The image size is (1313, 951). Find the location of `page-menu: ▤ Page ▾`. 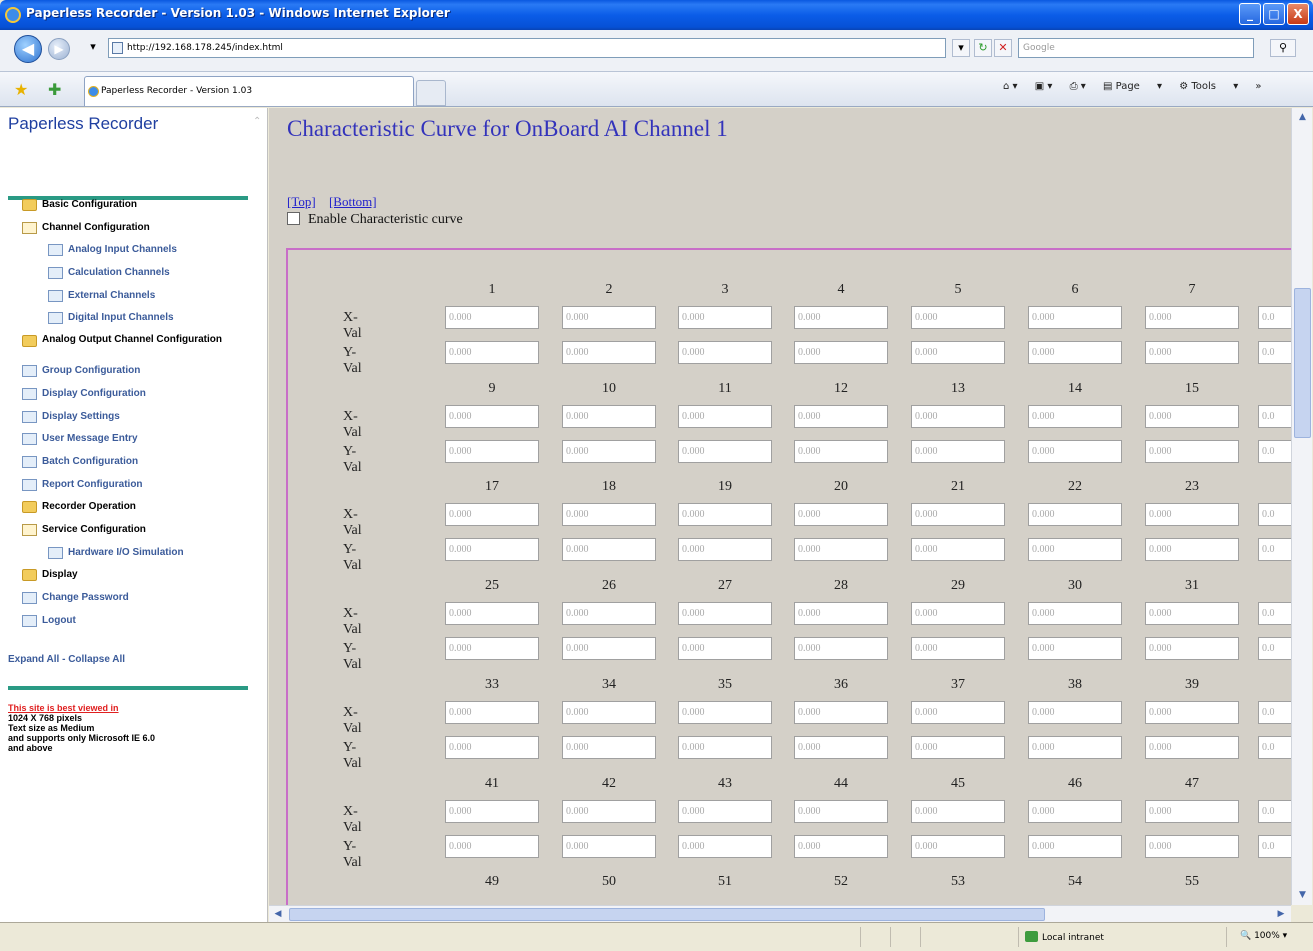

page-menu: ▤ Page ▾ is located at coordinates (1132, 86).